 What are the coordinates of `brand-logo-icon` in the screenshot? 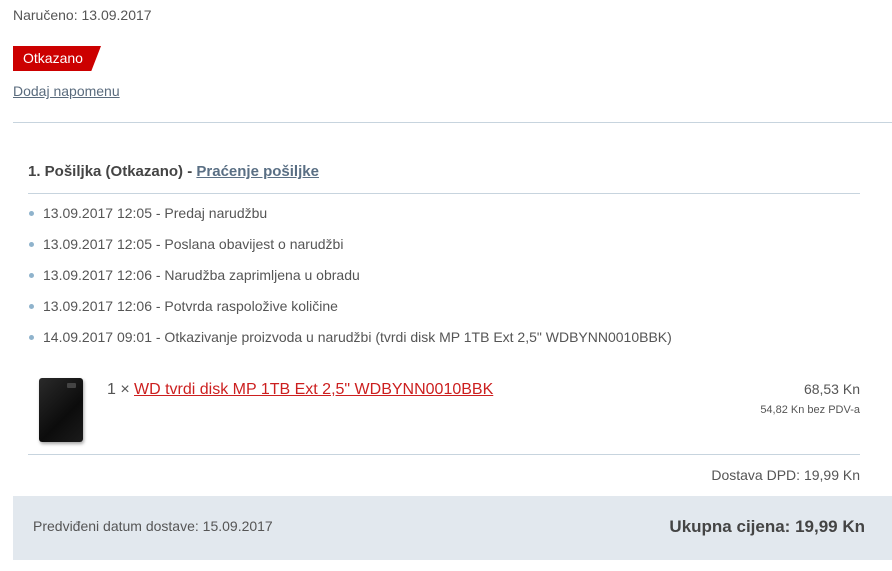 It's located at (71, 385).